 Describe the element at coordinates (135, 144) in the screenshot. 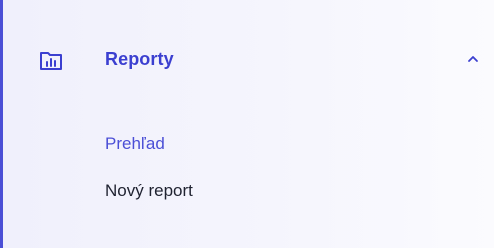

I see `submenu-item-prehlad: Prehľad` at that location.